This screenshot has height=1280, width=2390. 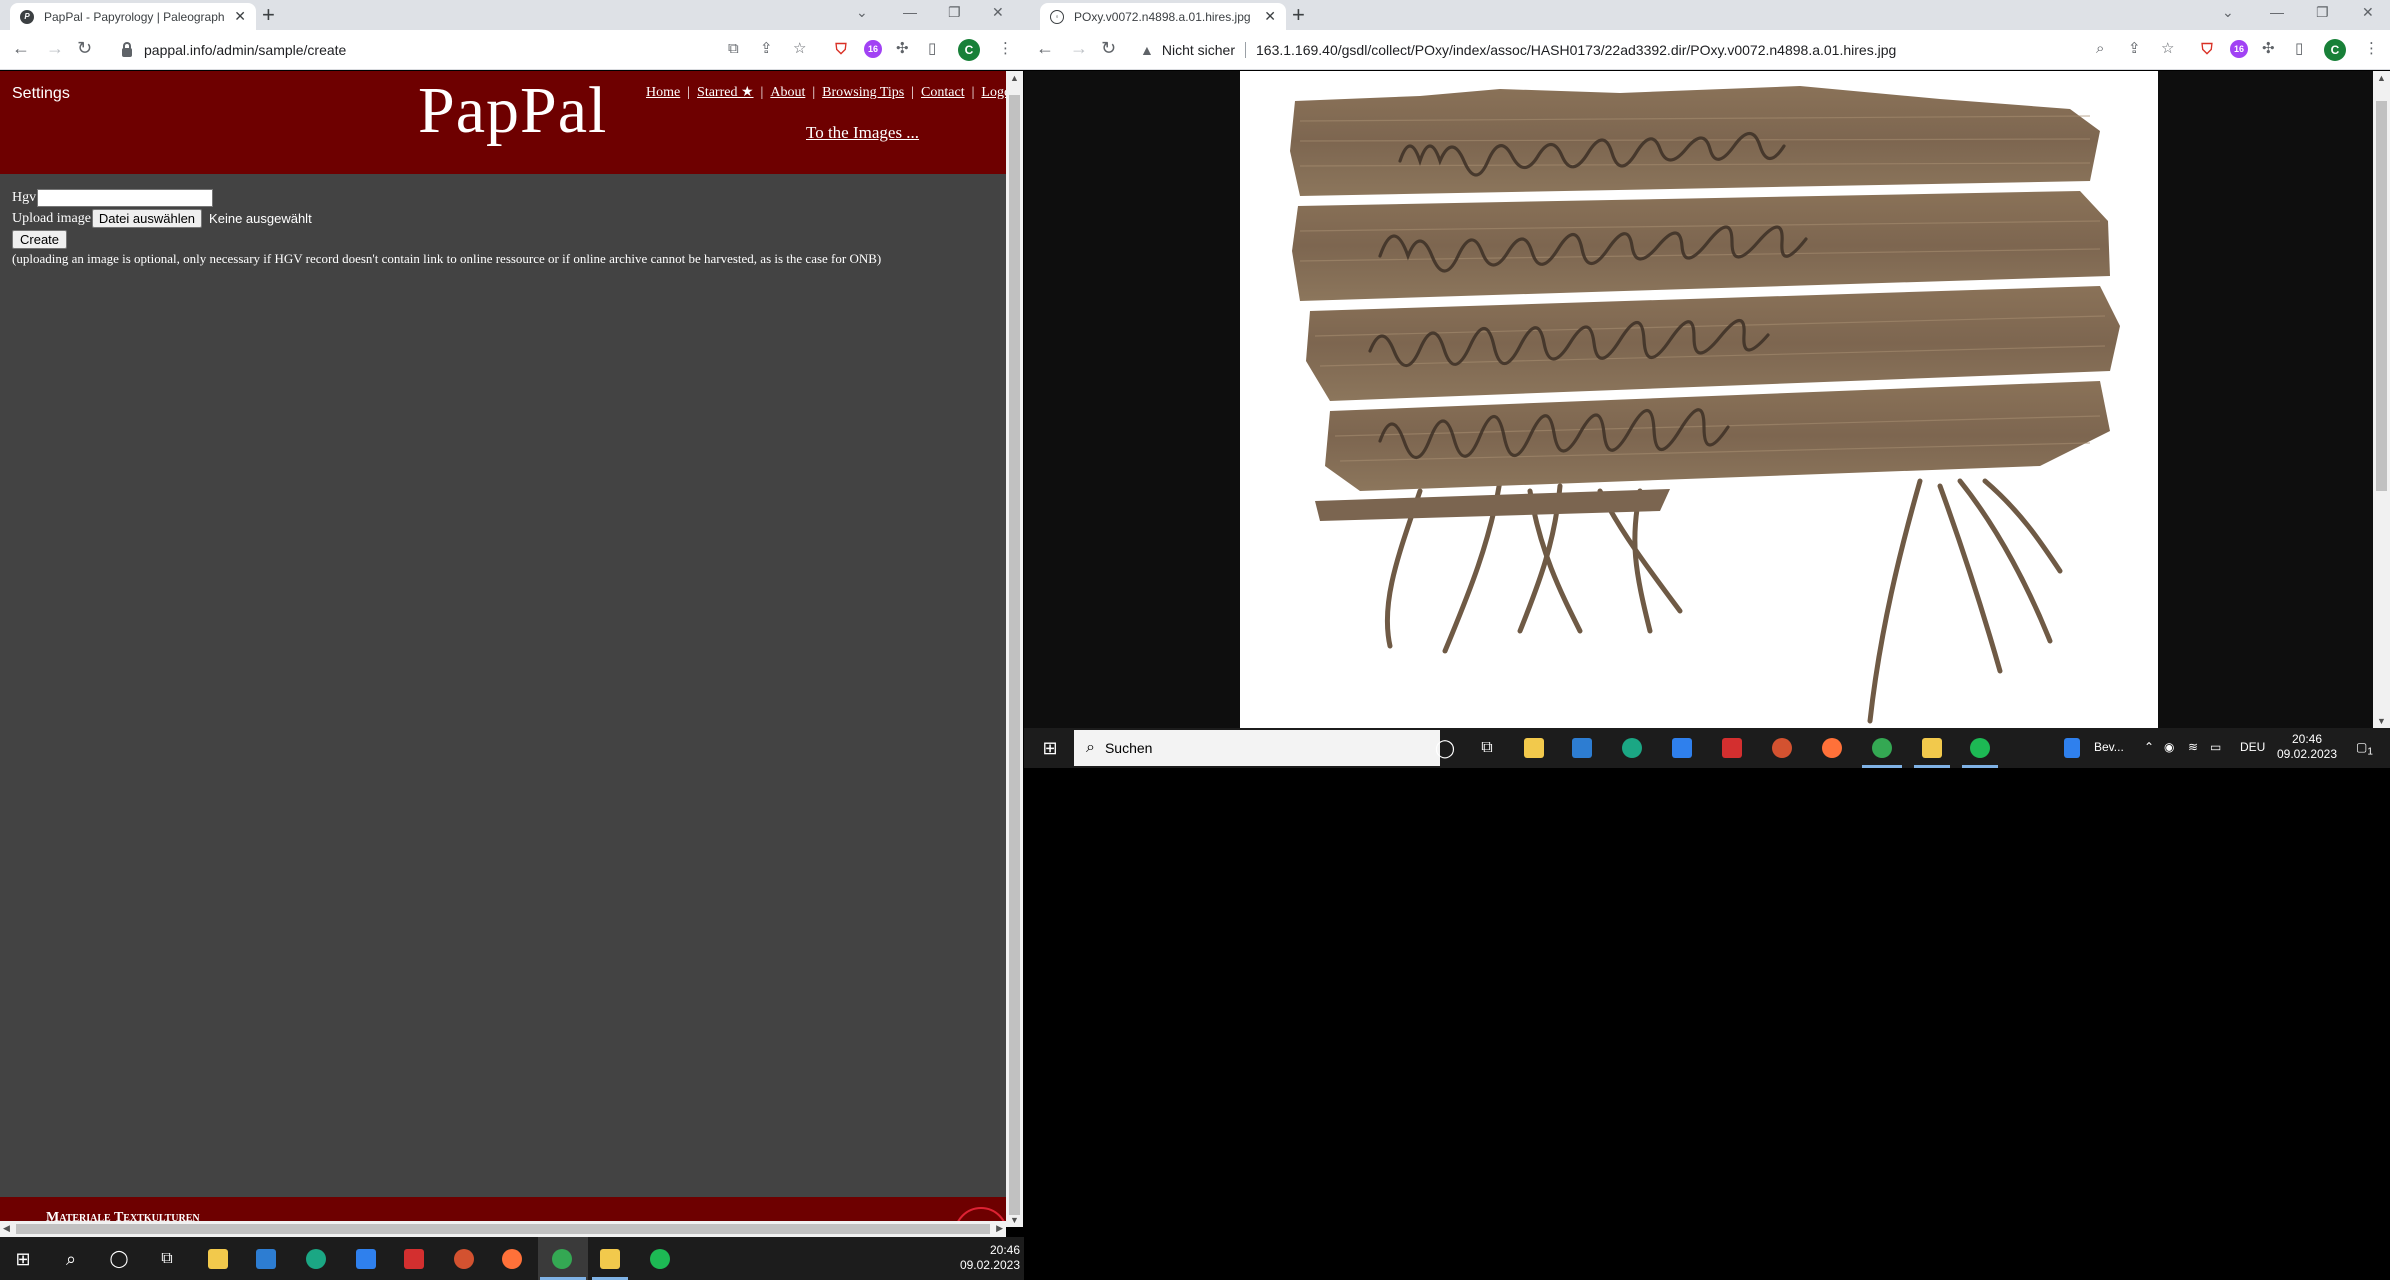 I want to click on hgv-input, so click(x=125, y=198).